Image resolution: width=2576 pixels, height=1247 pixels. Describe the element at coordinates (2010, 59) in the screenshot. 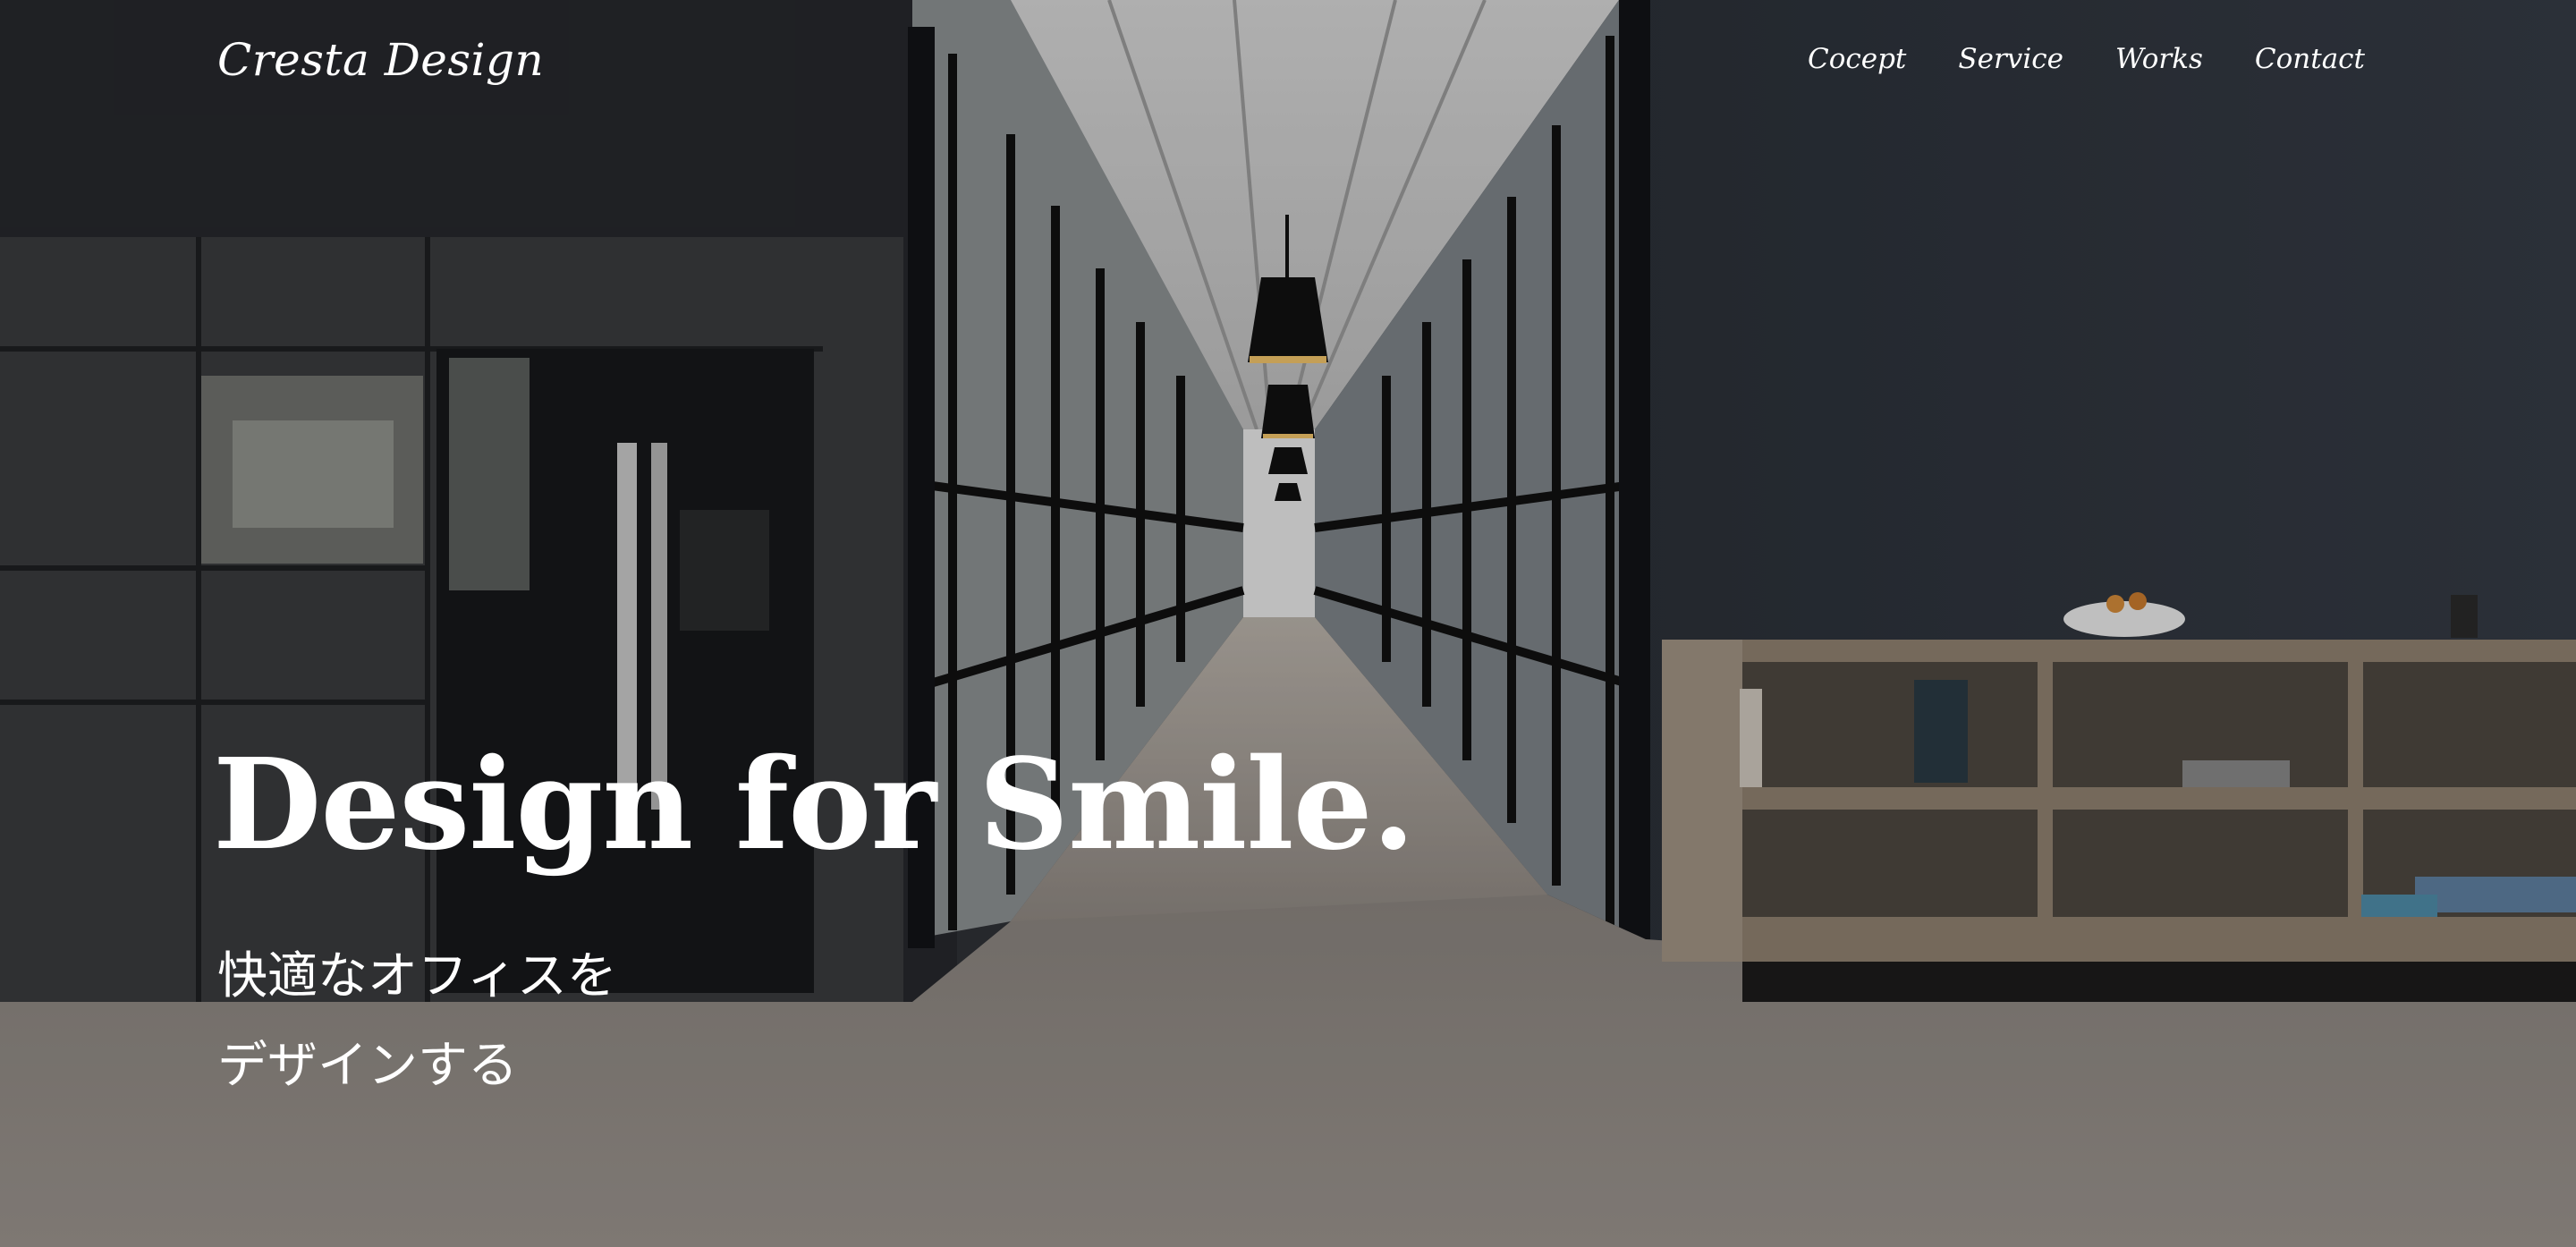

I see `nav-item-service: Service` at that location.